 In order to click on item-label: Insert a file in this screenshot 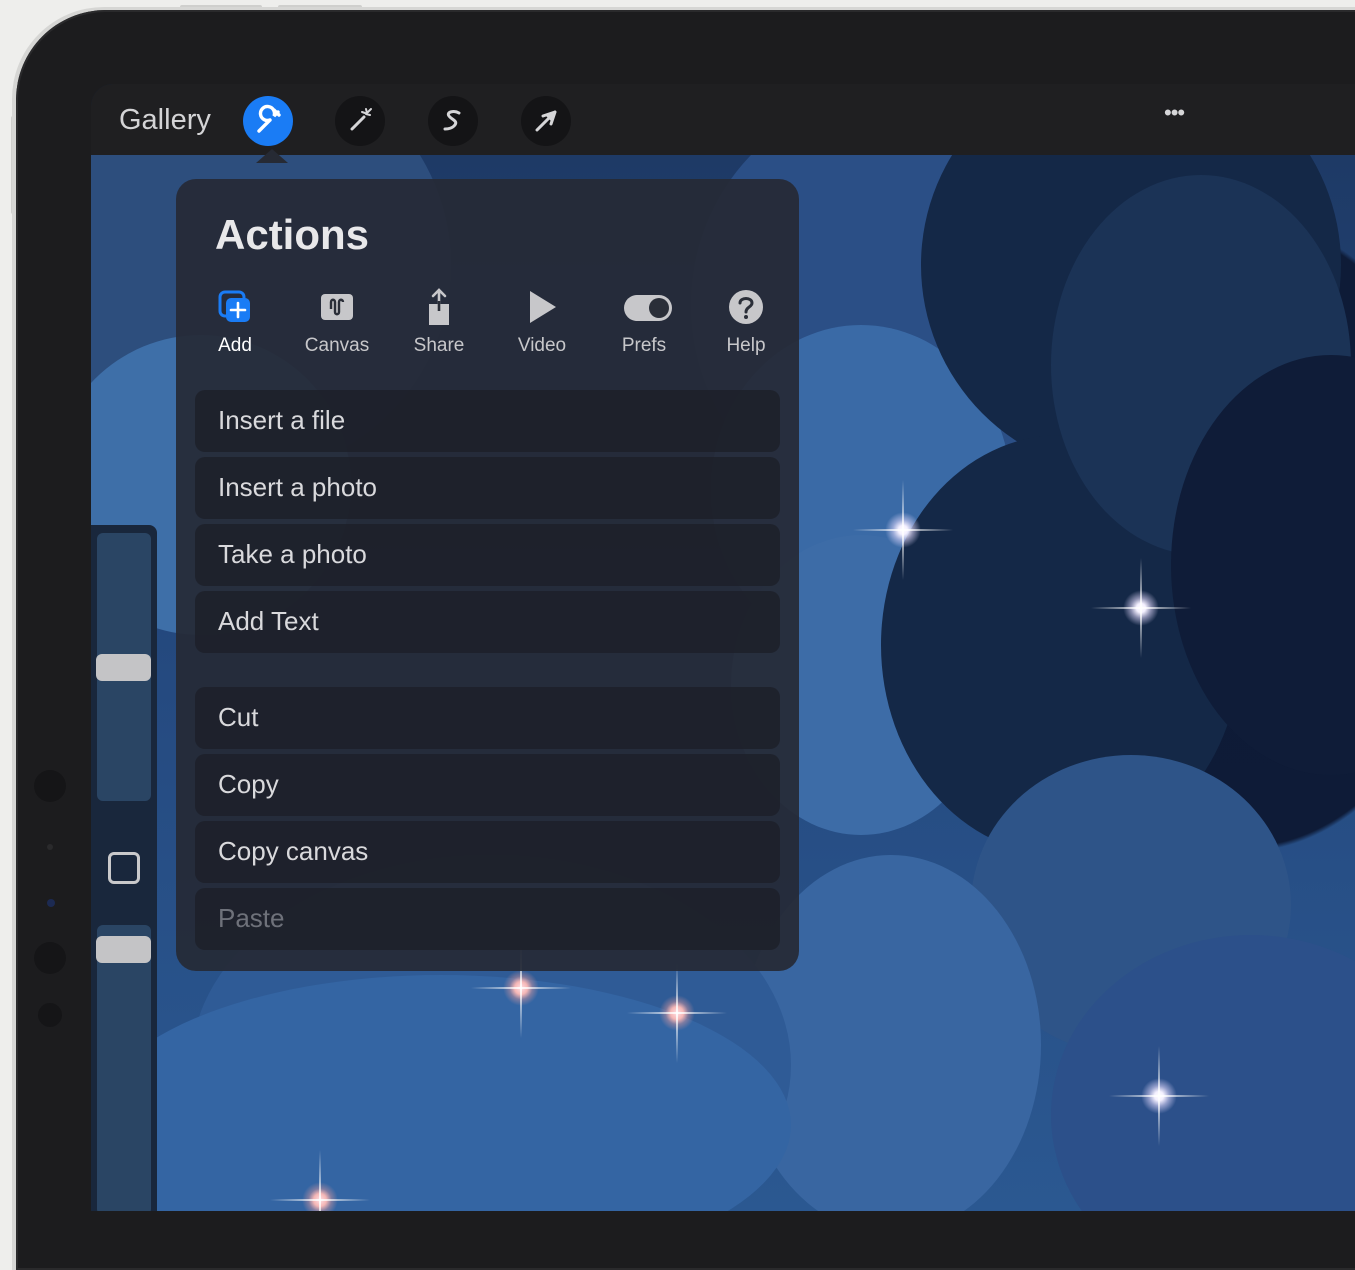, I will do `click(282, 420)`.